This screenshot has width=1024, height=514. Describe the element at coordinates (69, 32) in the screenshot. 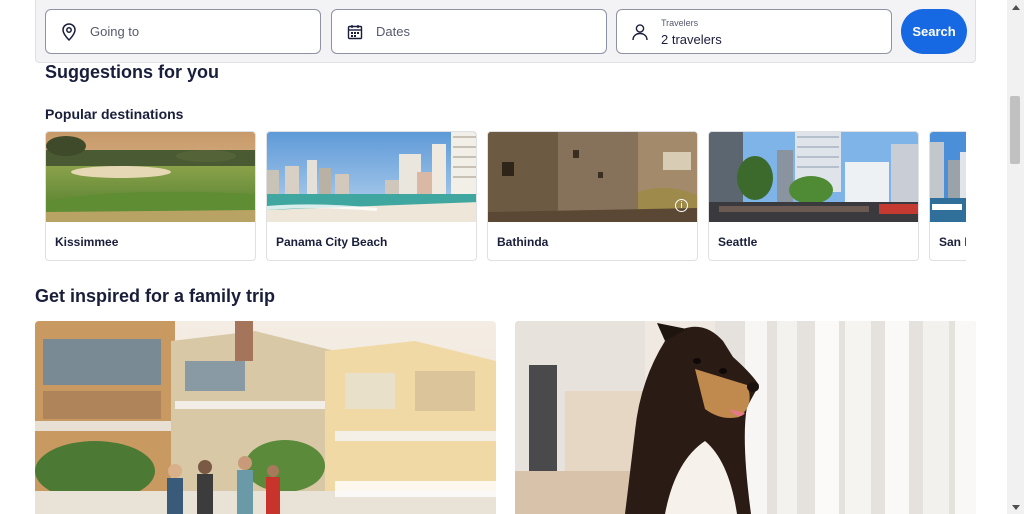

I see `map-pin-icon` at that location.